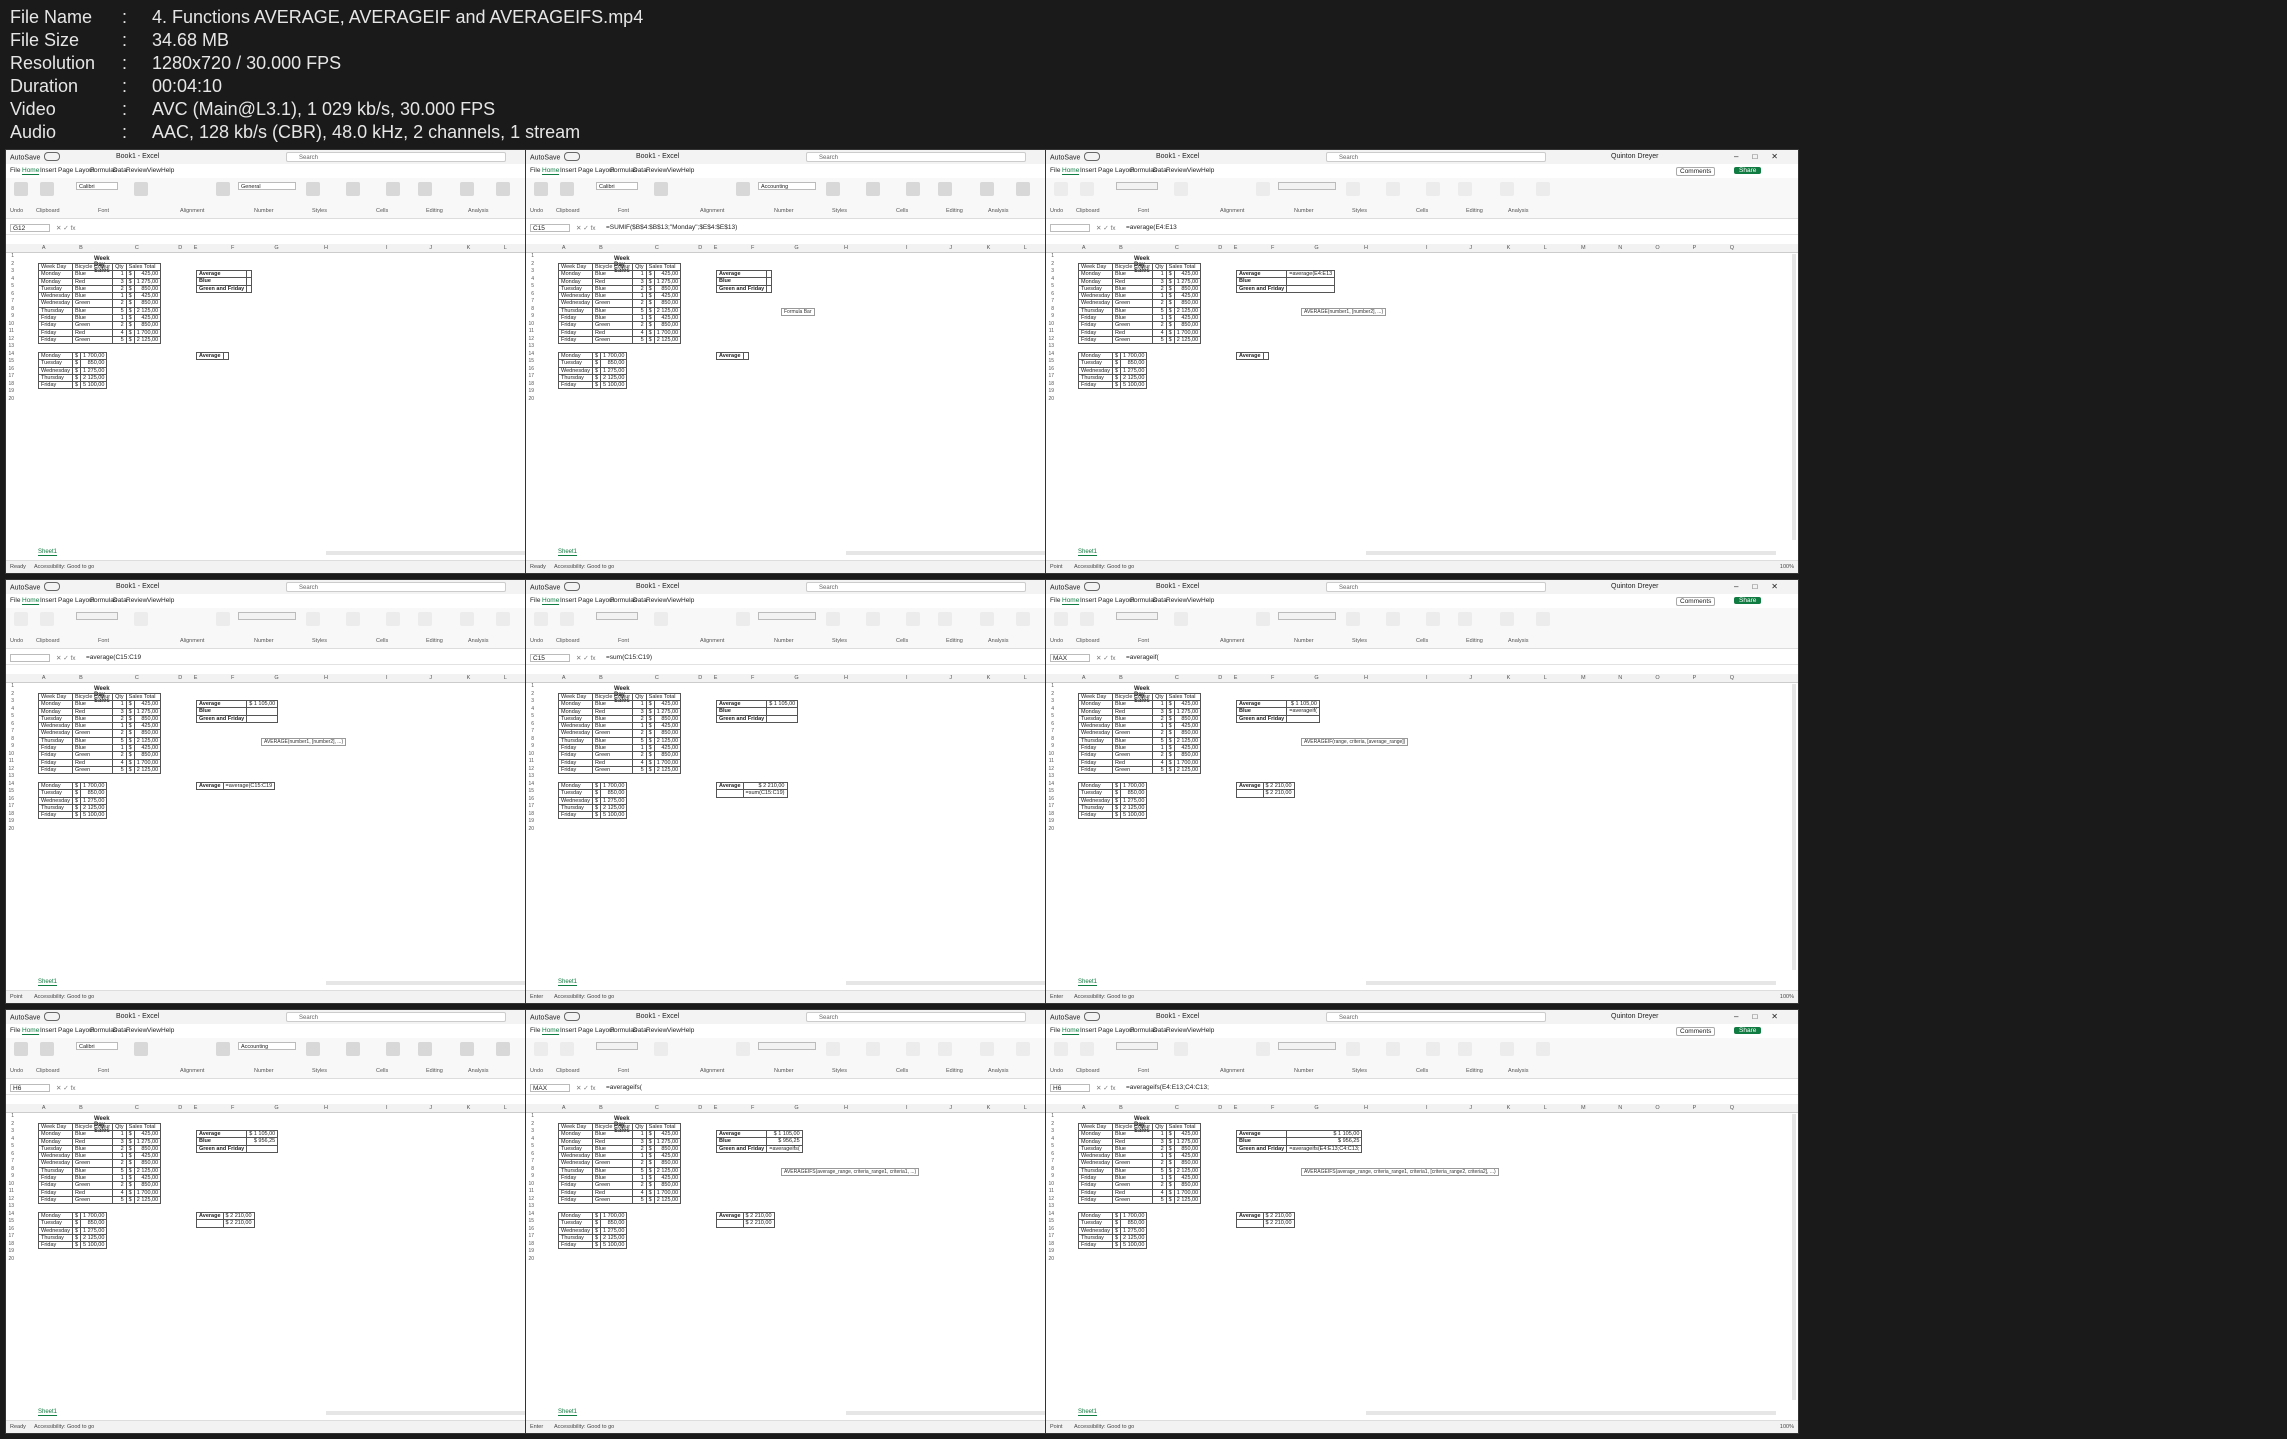 The height and width of the screenshot is (1439, 2287). I want to click on average-value: $ 2 210,00, so click(765, 786).